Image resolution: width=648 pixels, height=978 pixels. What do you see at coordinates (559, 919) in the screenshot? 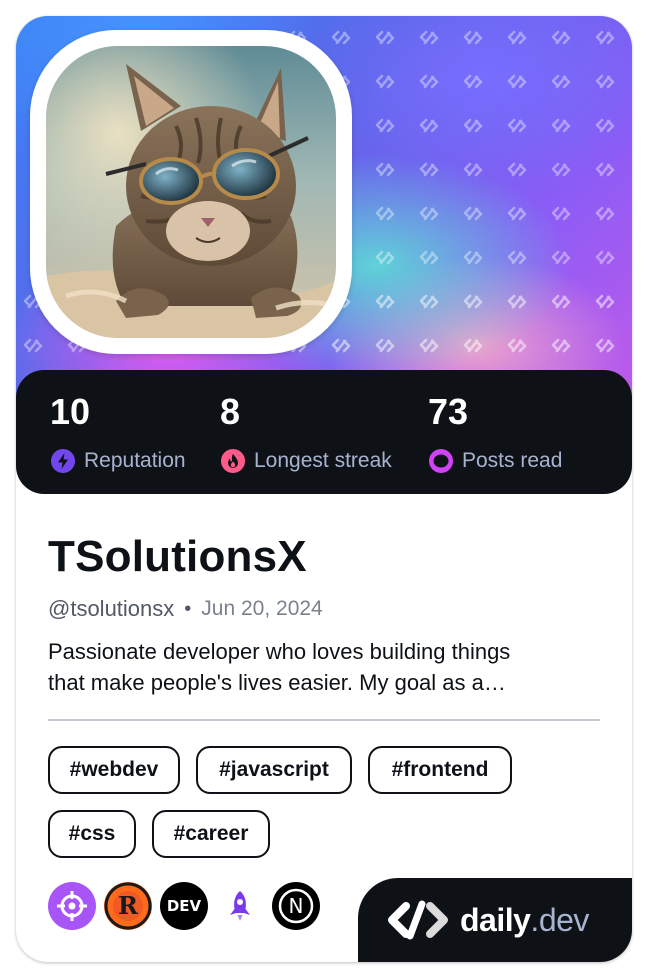
I see `brand-tld: .dev` at bounding box center [559, 919].